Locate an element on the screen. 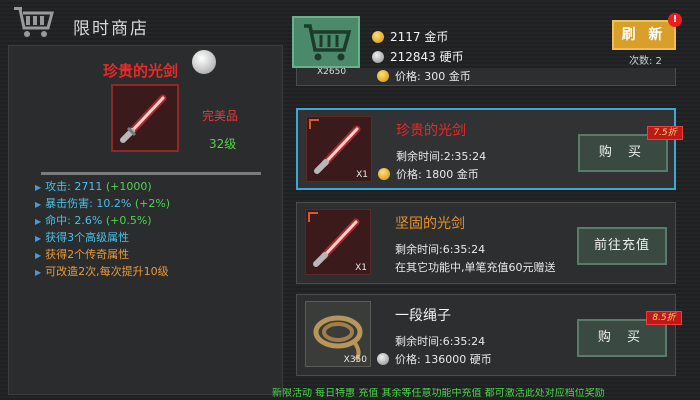  event-ticker: 新限活动 每日特惠 充值 其余等任意功能中充值 都可激活此处对应档位奖励 is located at coordinates (438, 393).